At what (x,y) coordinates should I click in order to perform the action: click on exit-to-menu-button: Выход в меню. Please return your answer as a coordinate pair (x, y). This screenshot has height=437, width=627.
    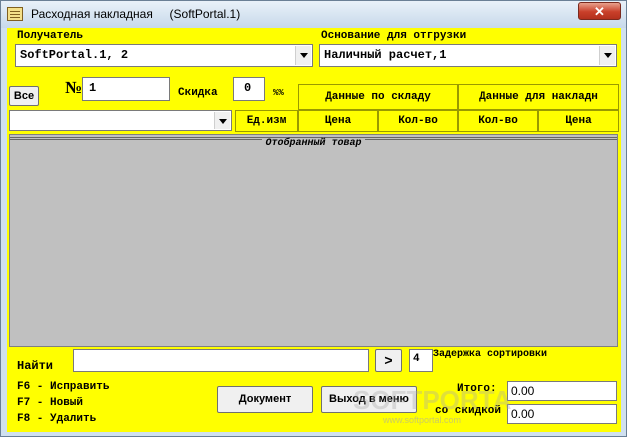
    Looking at the image, I should click on (369, 399).